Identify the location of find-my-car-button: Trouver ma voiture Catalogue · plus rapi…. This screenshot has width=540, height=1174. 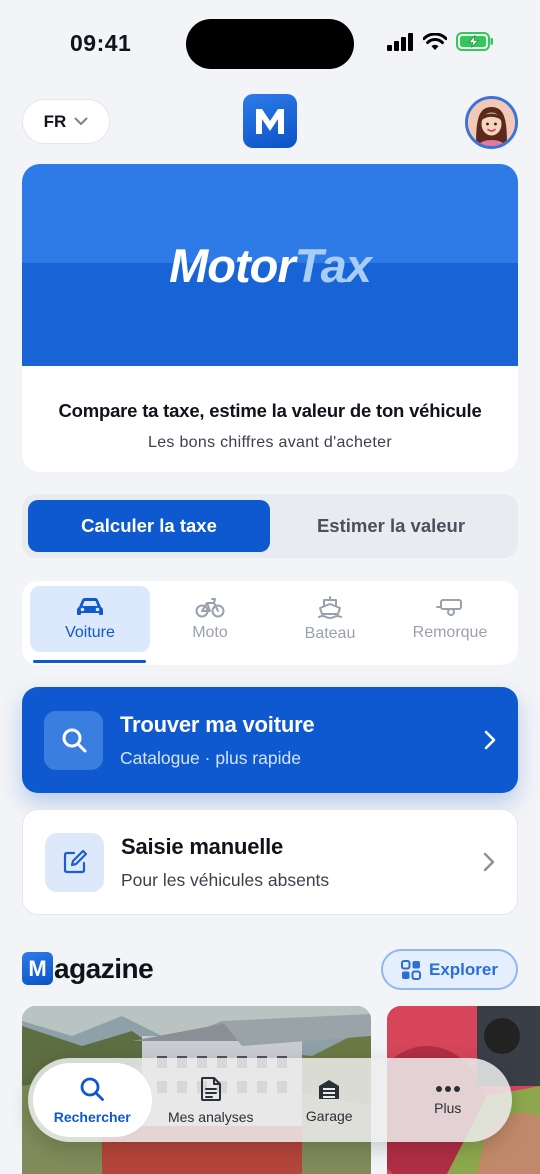
(270, 740).